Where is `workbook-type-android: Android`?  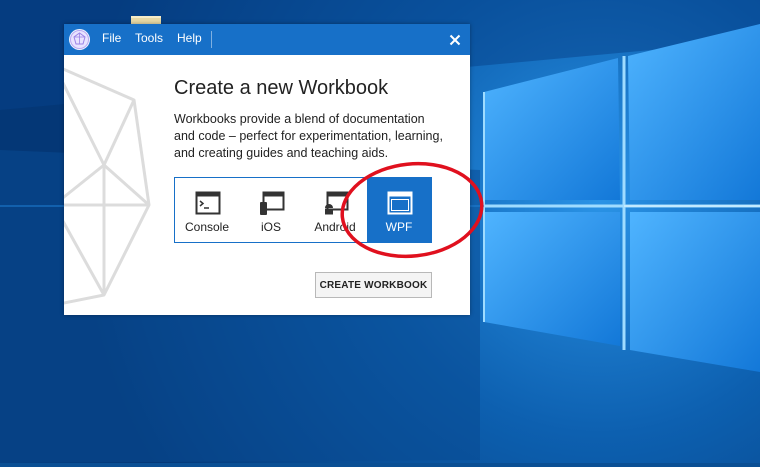
workbook-type-android: Android is located at coordinates (335, 210).